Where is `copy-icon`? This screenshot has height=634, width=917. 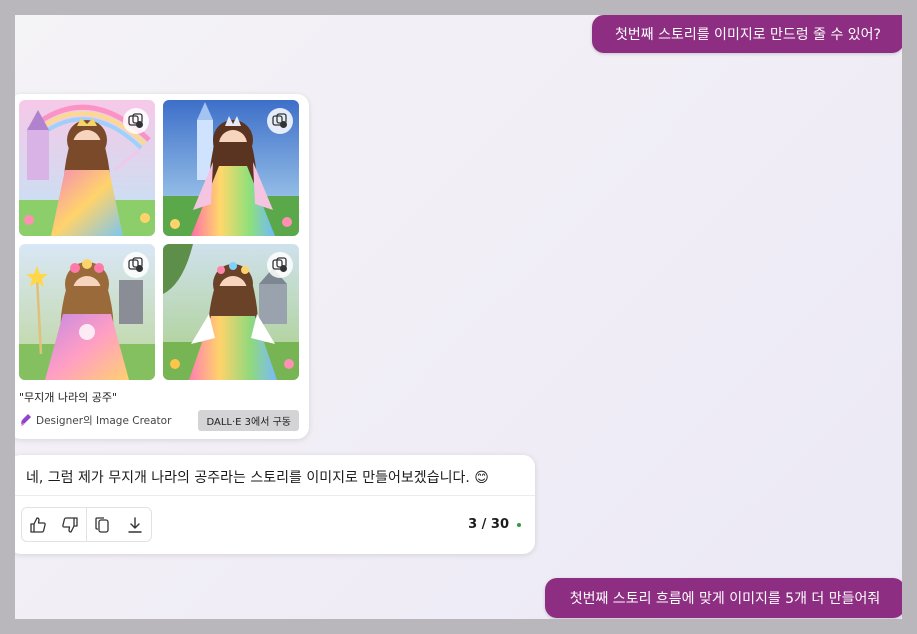
copy-icon is located at coordinates (102, 524).